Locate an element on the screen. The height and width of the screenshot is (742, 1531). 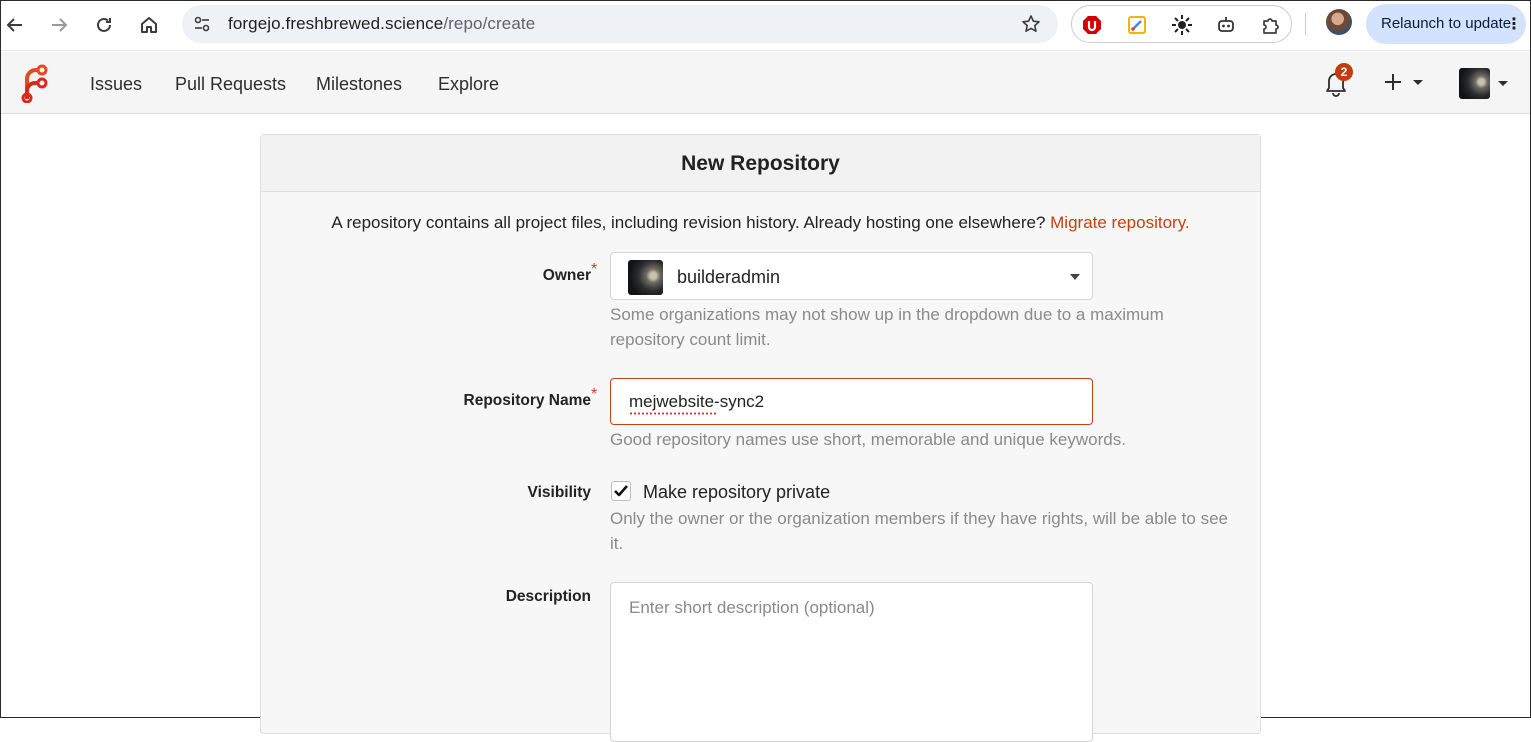
repository-name-label: Repository Name * is located at coordinates (494, 398).